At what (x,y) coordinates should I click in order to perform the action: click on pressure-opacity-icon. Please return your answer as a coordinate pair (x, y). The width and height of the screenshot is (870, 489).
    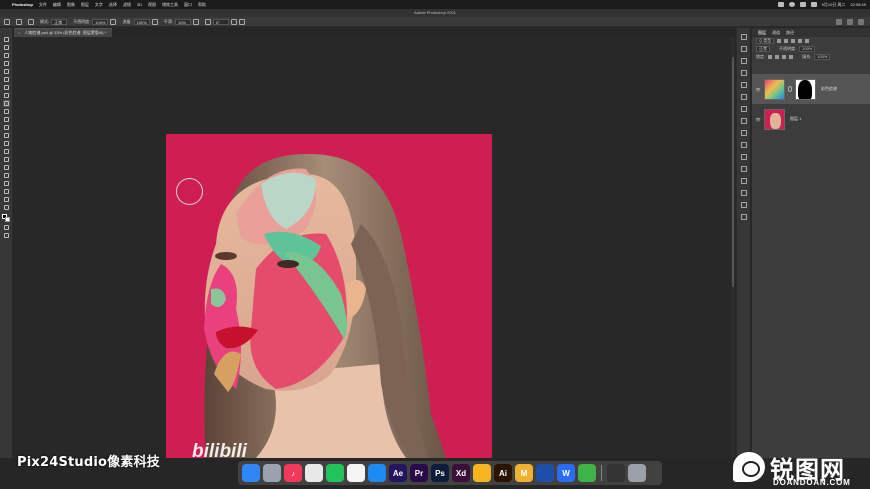
    Looking at the image, I should click on (113, 21).